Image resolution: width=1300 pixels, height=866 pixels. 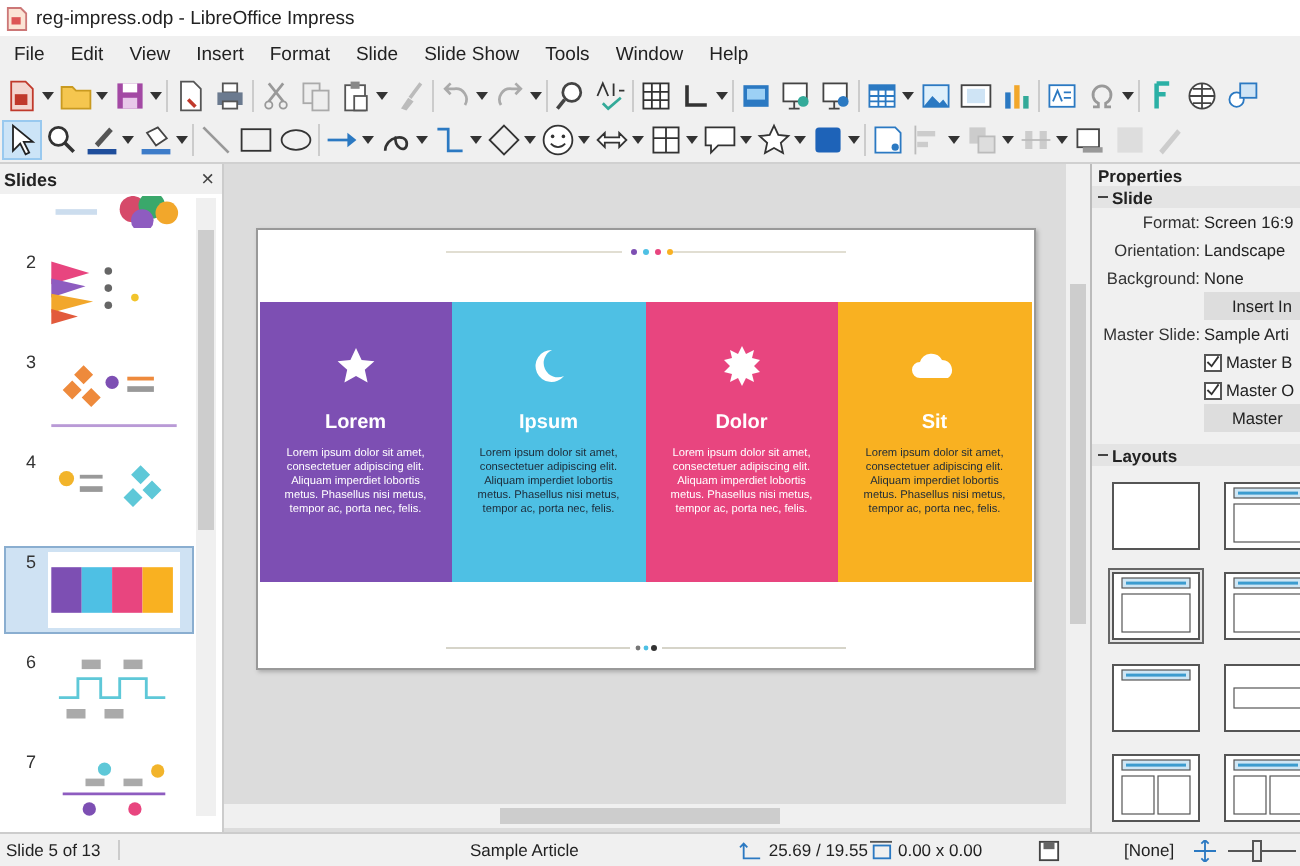 What do you see at coordinates (1132, 197) in the screenshot?
I see `section-title: Slide` at bounding box center [1132, 197].